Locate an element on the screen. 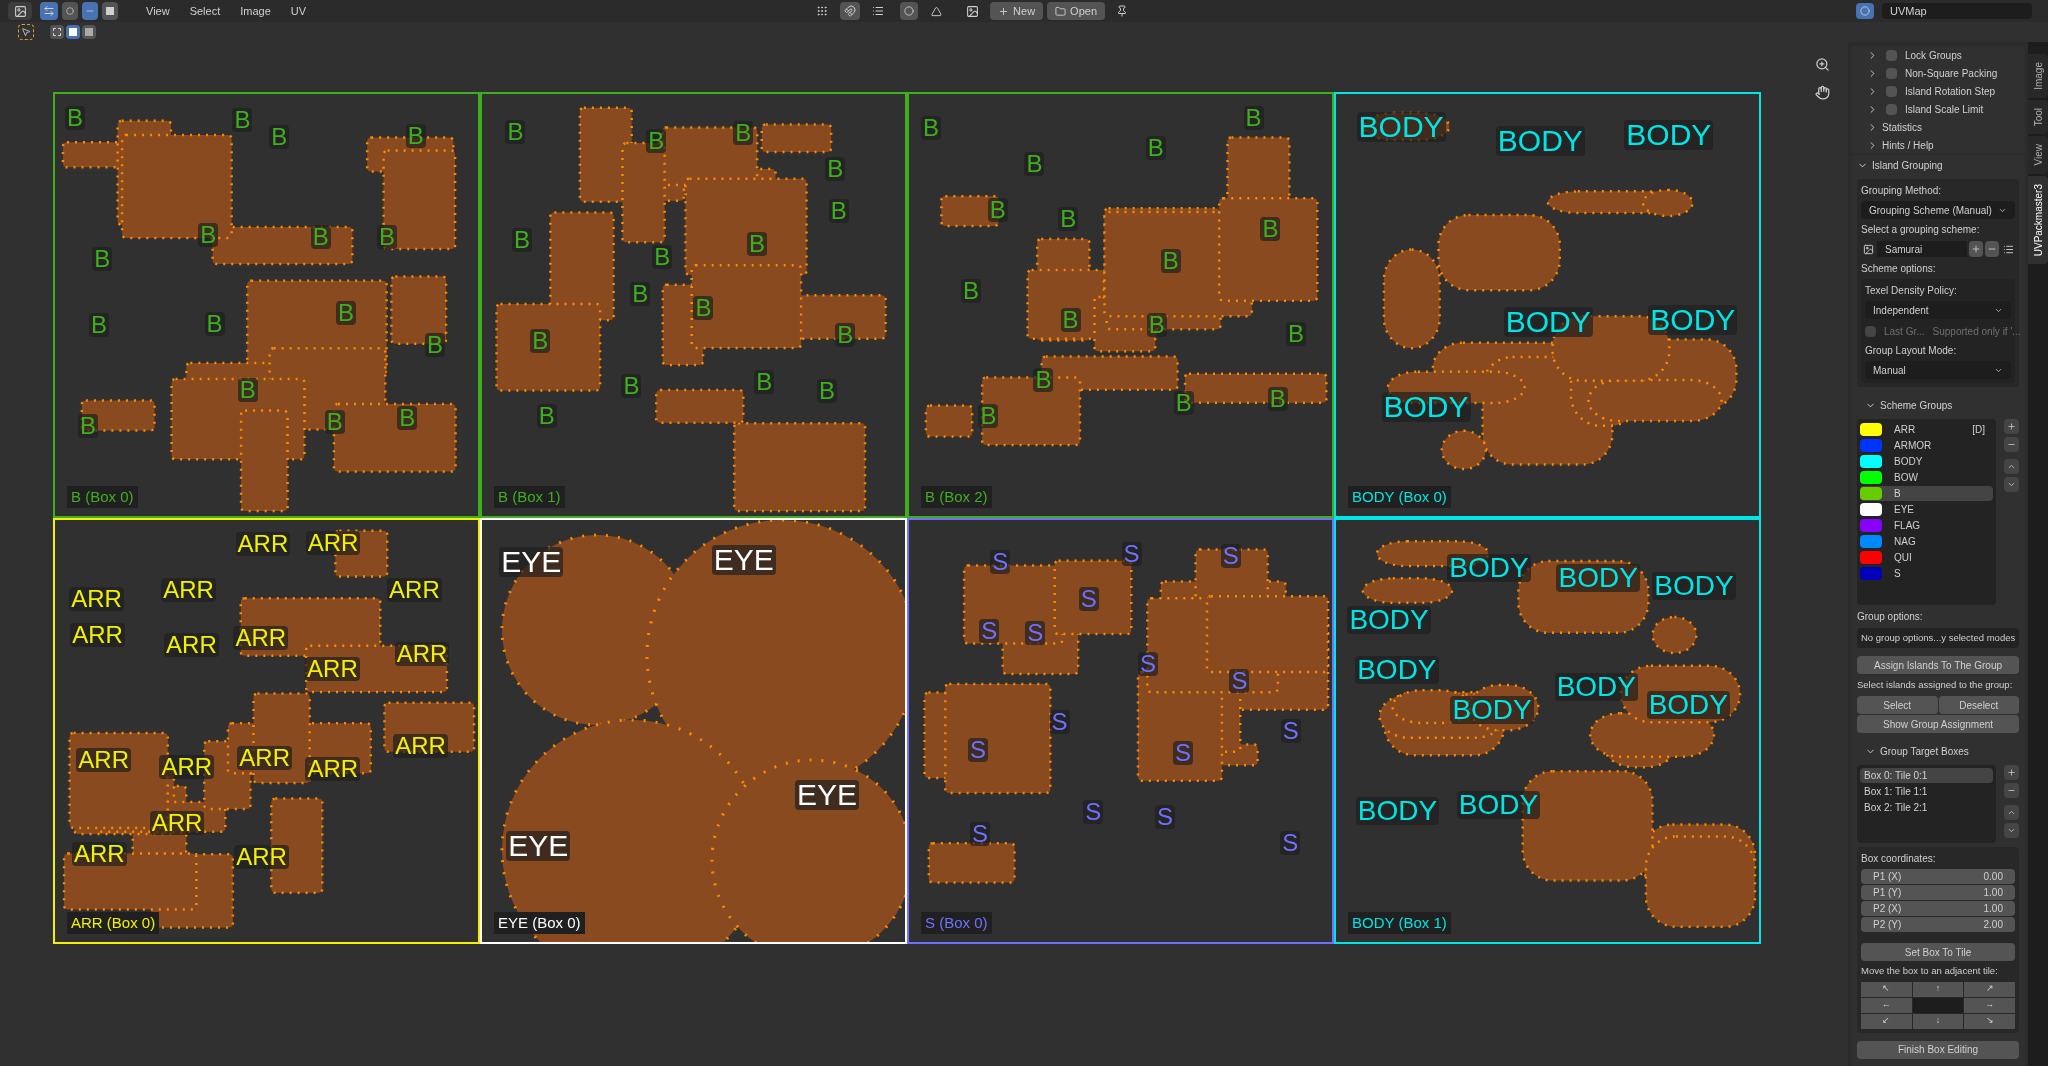 This screenshot has height=1066, width=2048. move-box-button: ↘ is located at coordinates (1989, 1021).